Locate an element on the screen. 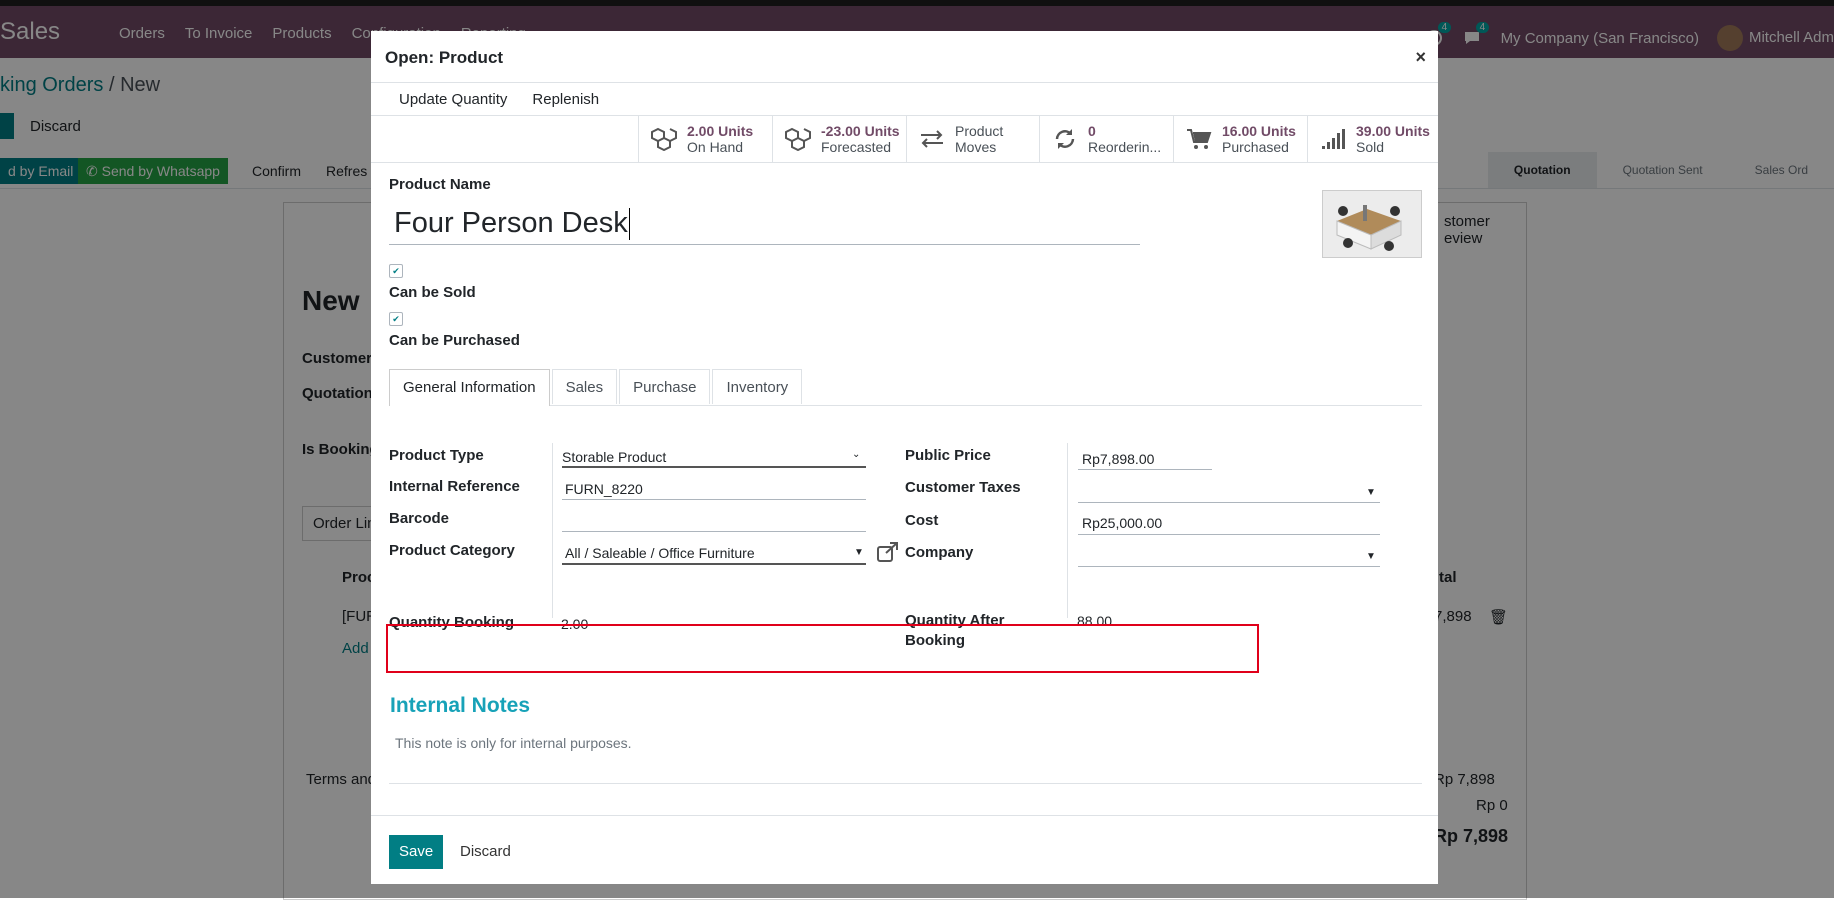  dialog-footer: Save Discard is located at coordinates (904, 850).